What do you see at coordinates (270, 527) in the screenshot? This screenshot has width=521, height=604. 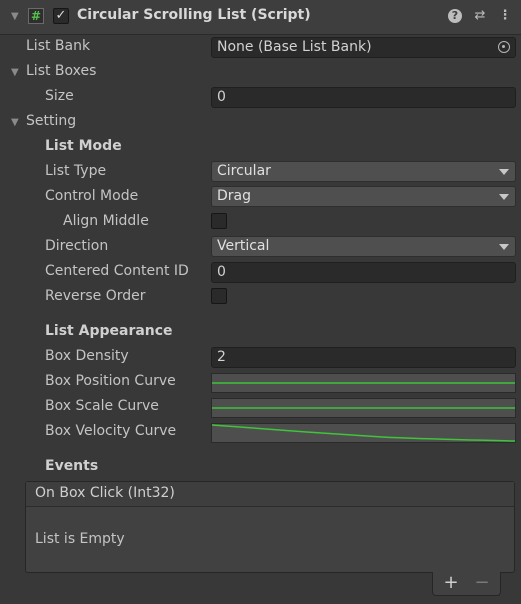 I see `on-box-click-event-list: On Box Click (Int32) List is Empty` at bounding box center [270, 527].